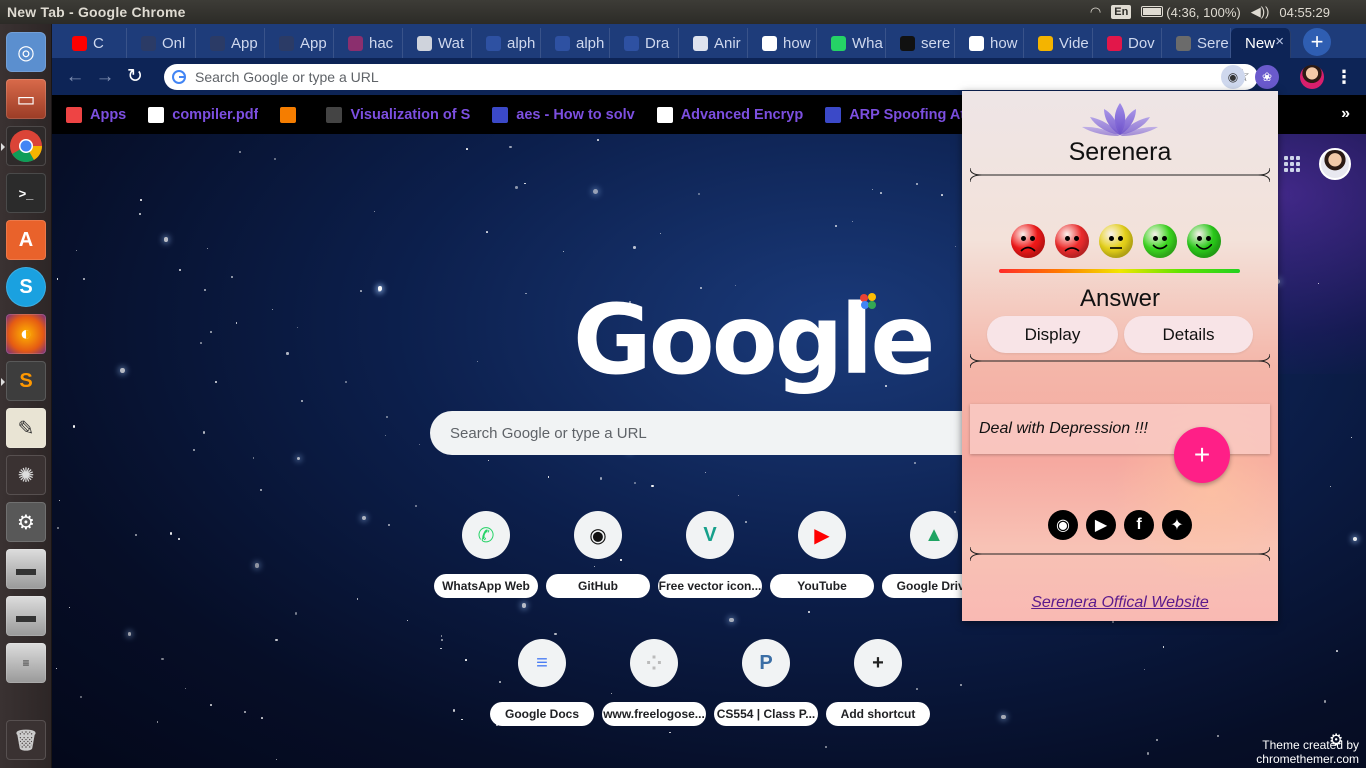 The image size is (1366, 768). Describe the element at coordinates (96, 114) in the screenshot. I see `bookmark-item: Apps` at that location.